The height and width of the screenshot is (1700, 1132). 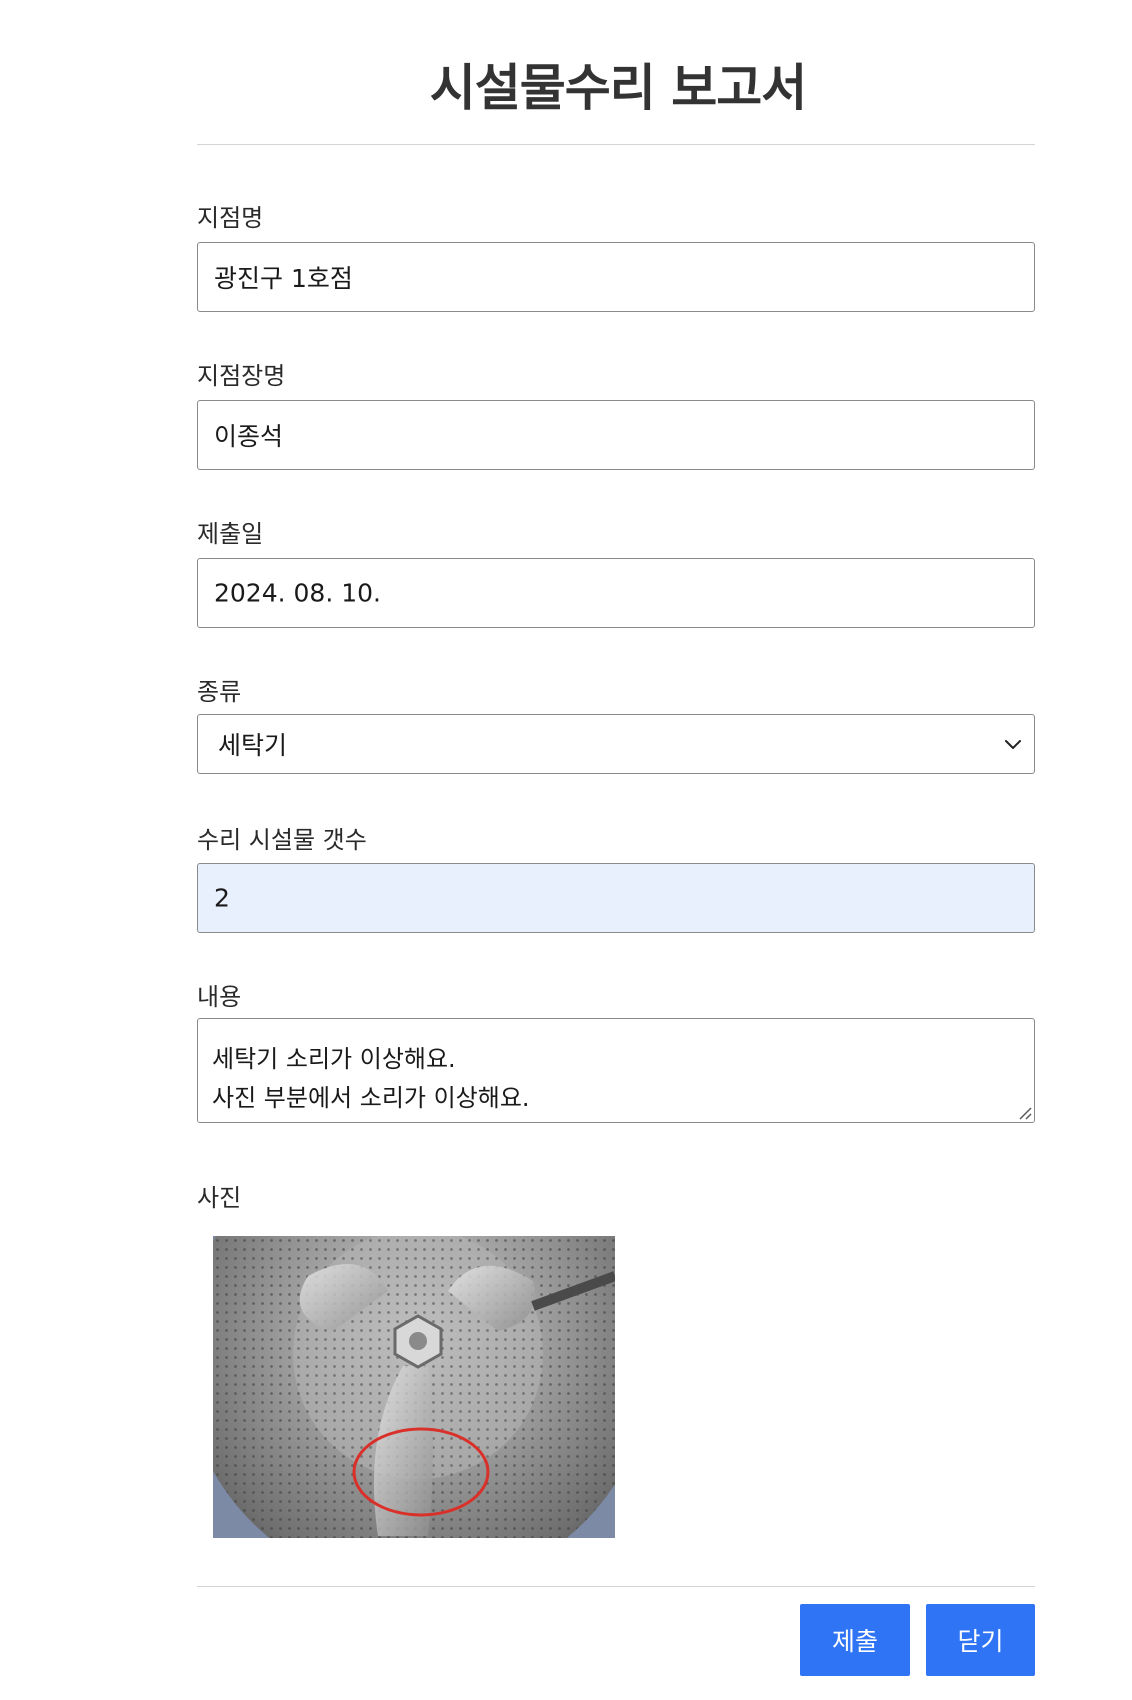 What do you see at coordinates (1013, 744) in the screenshot?
I see `chevron-down-icon` at bounding box center [1013, 744].